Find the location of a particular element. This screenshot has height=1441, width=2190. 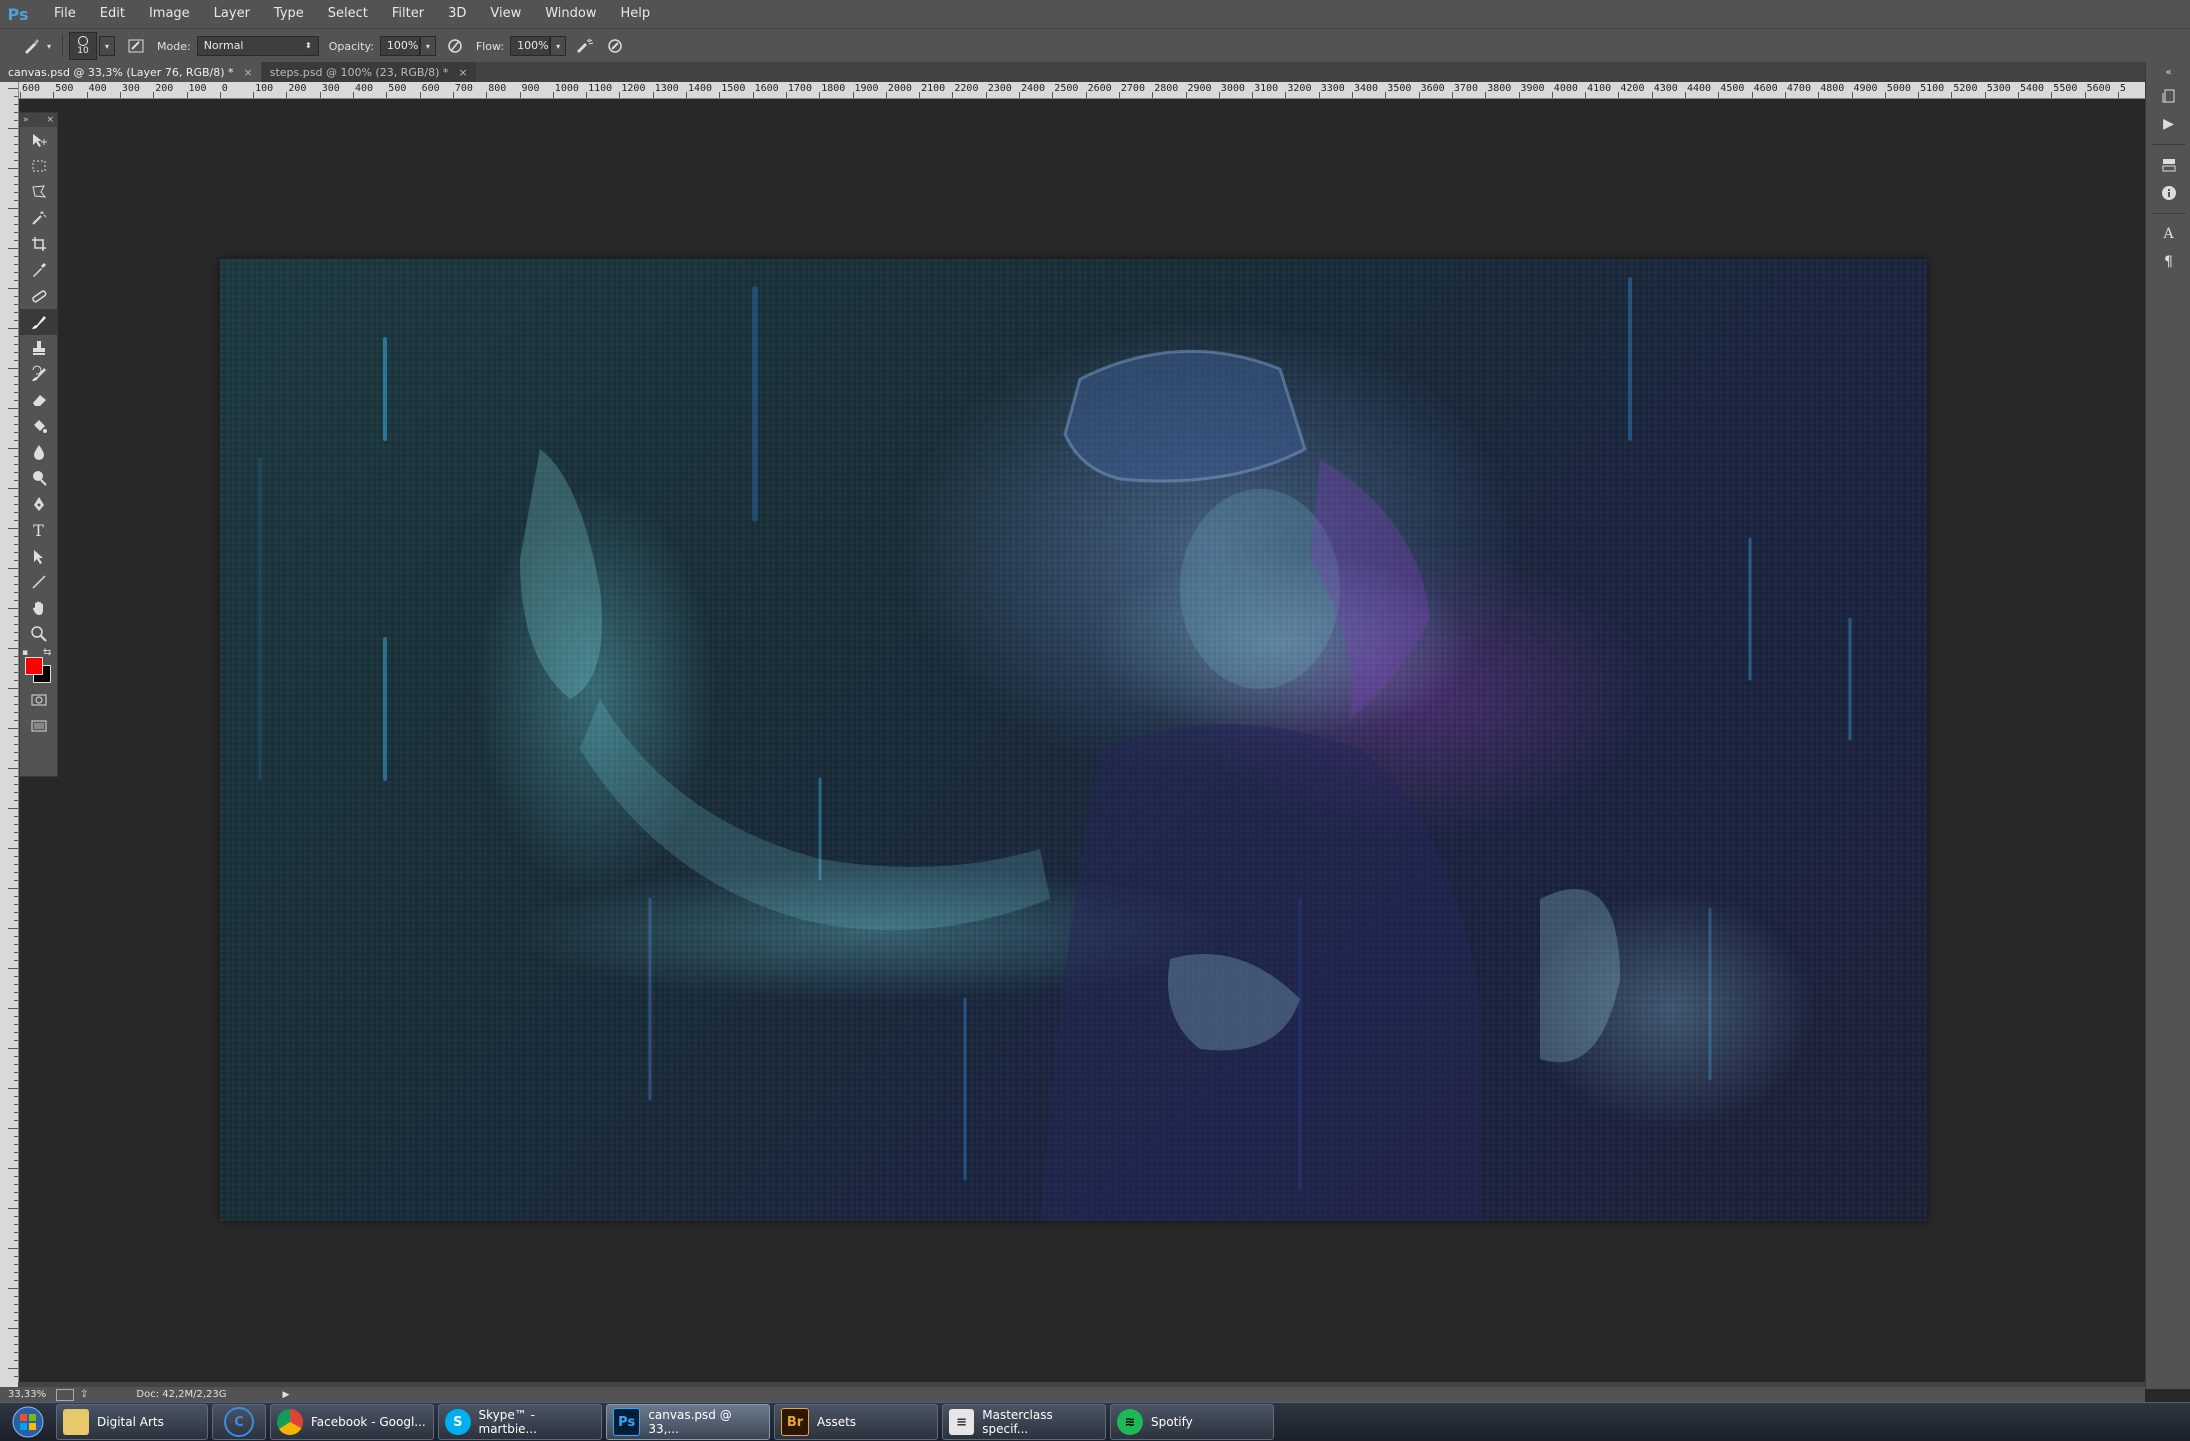

brush-tool is located at coordinates (38, 322).